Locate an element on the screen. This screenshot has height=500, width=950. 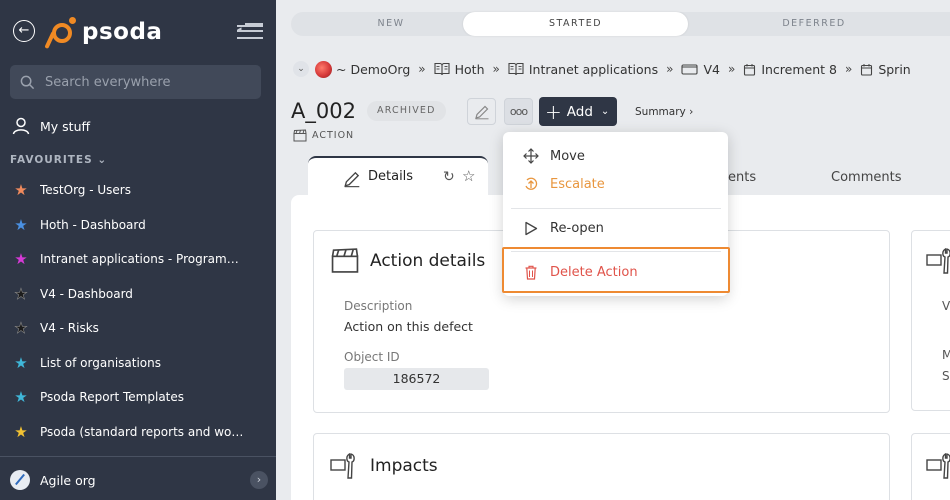
side-card-text: V is located at coordinates (946, 306).